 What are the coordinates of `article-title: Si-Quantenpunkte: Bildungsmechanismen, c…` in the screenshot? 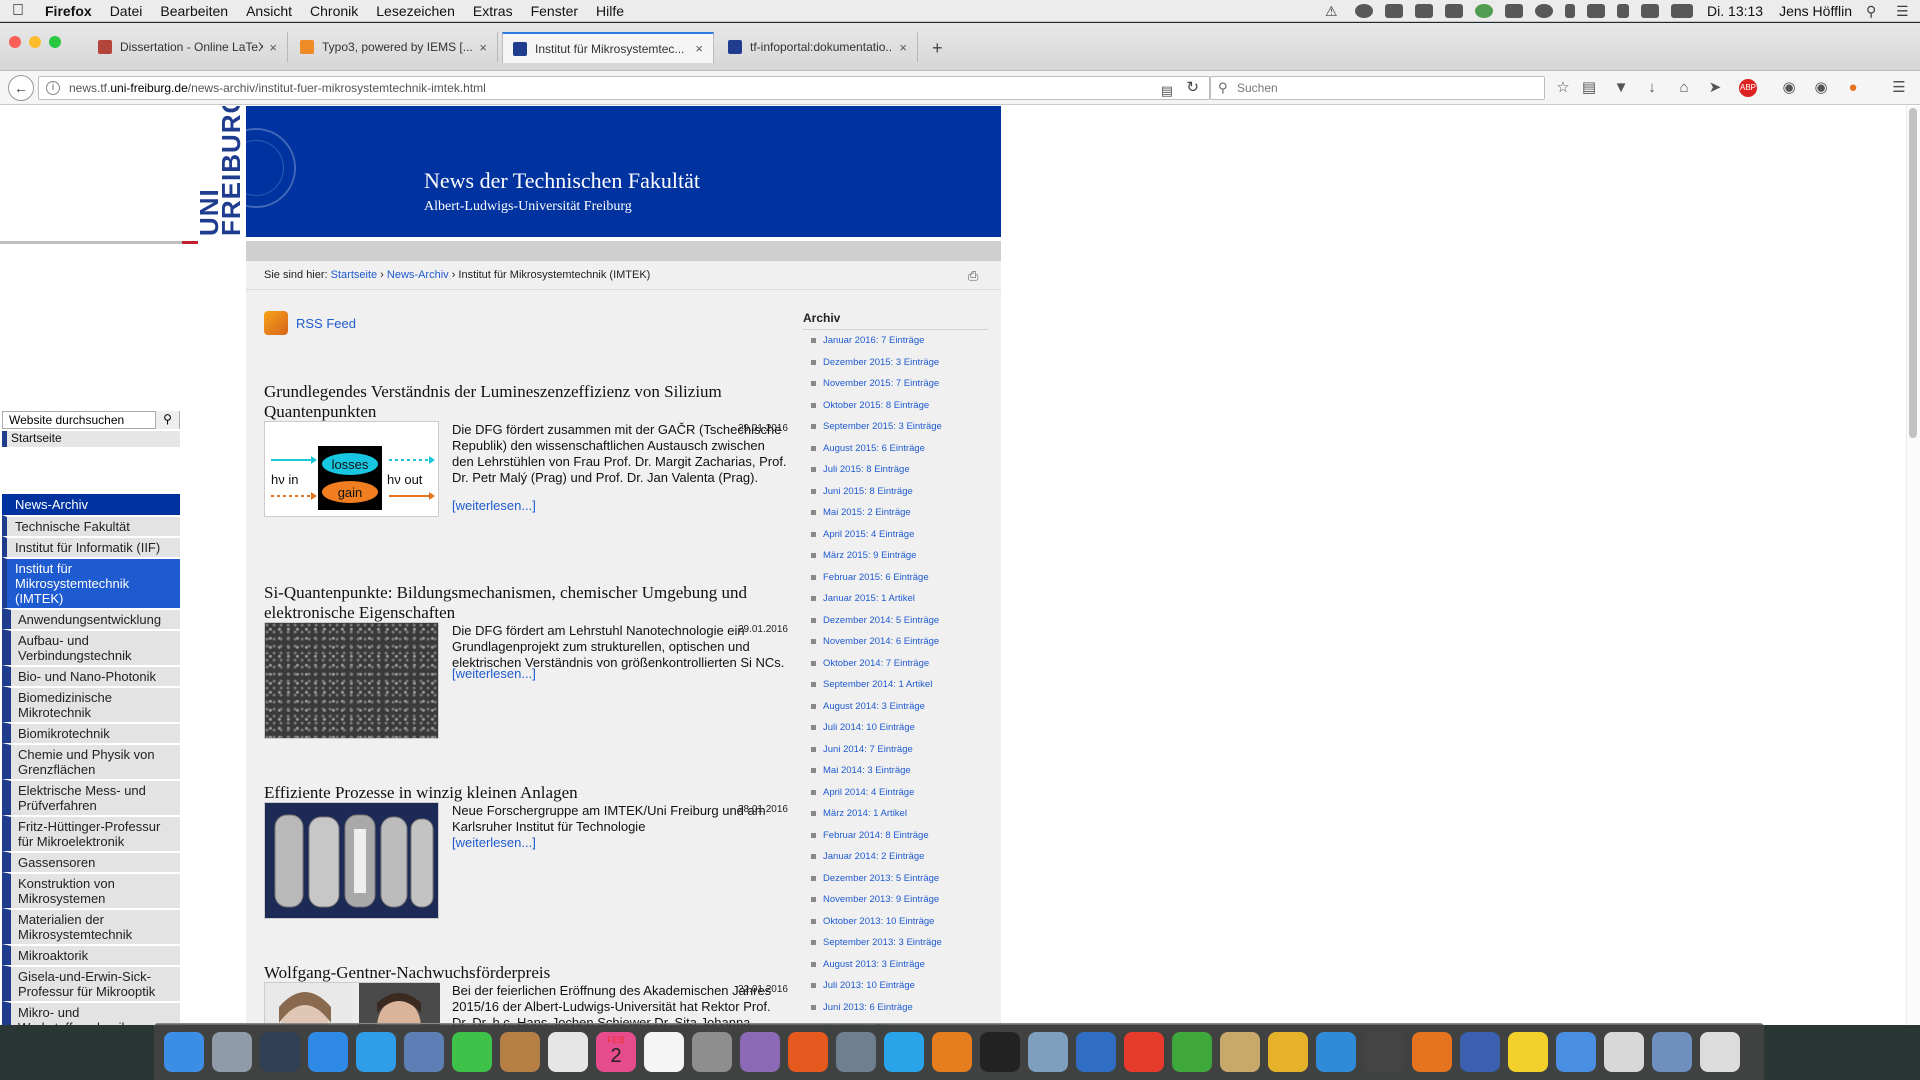 It's located at (526, 603).